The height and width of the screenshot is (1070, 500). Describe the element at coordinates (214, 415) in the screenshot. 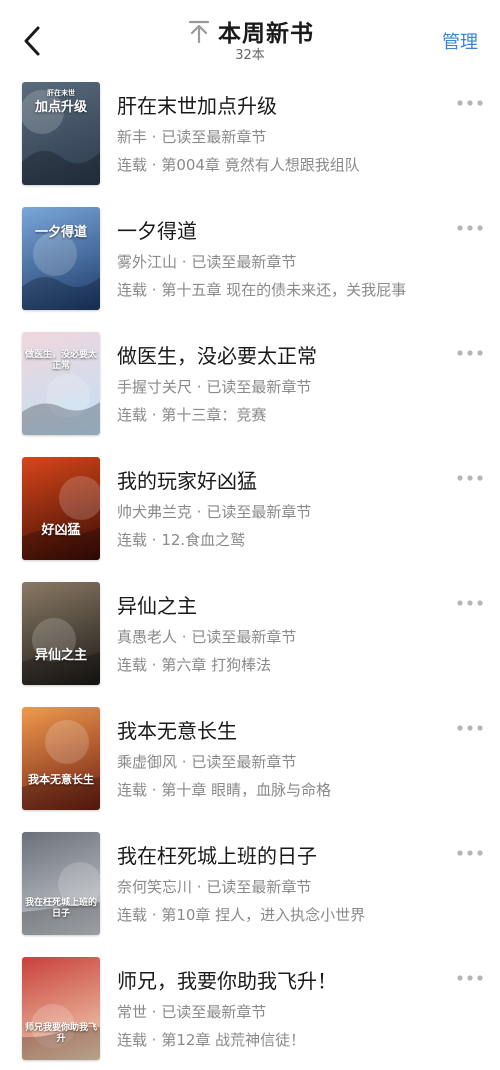

I see `chapter-name: 第十三章：竞赛` at that location.